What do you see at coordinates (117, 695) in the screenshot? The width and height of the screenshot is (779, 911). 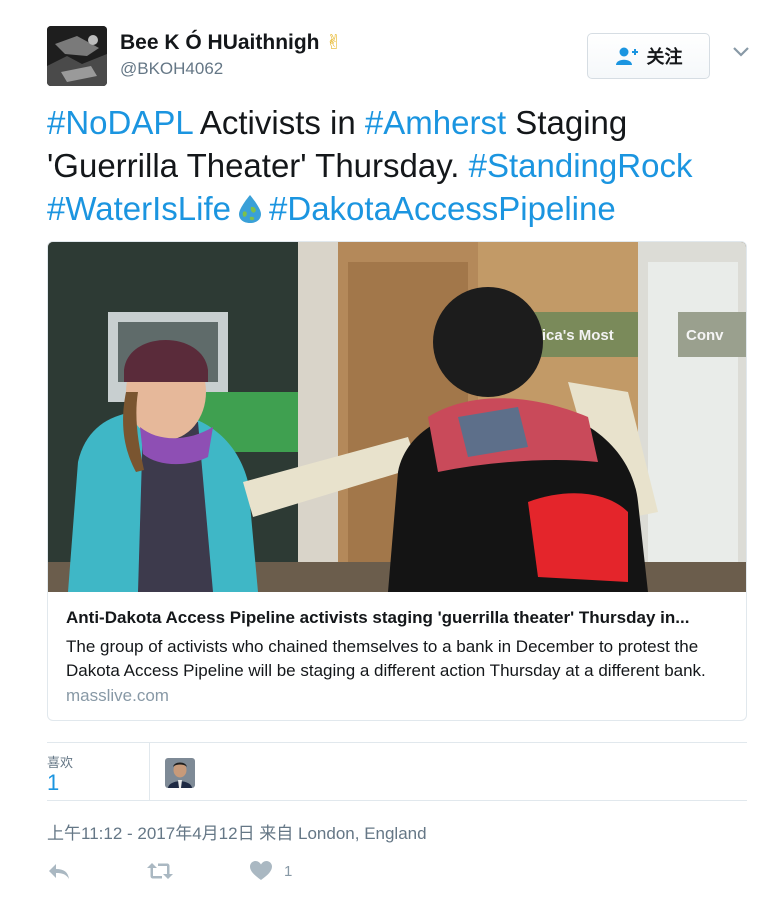 I see `card-domain: masslive.com` at bounding box center [117, 695].